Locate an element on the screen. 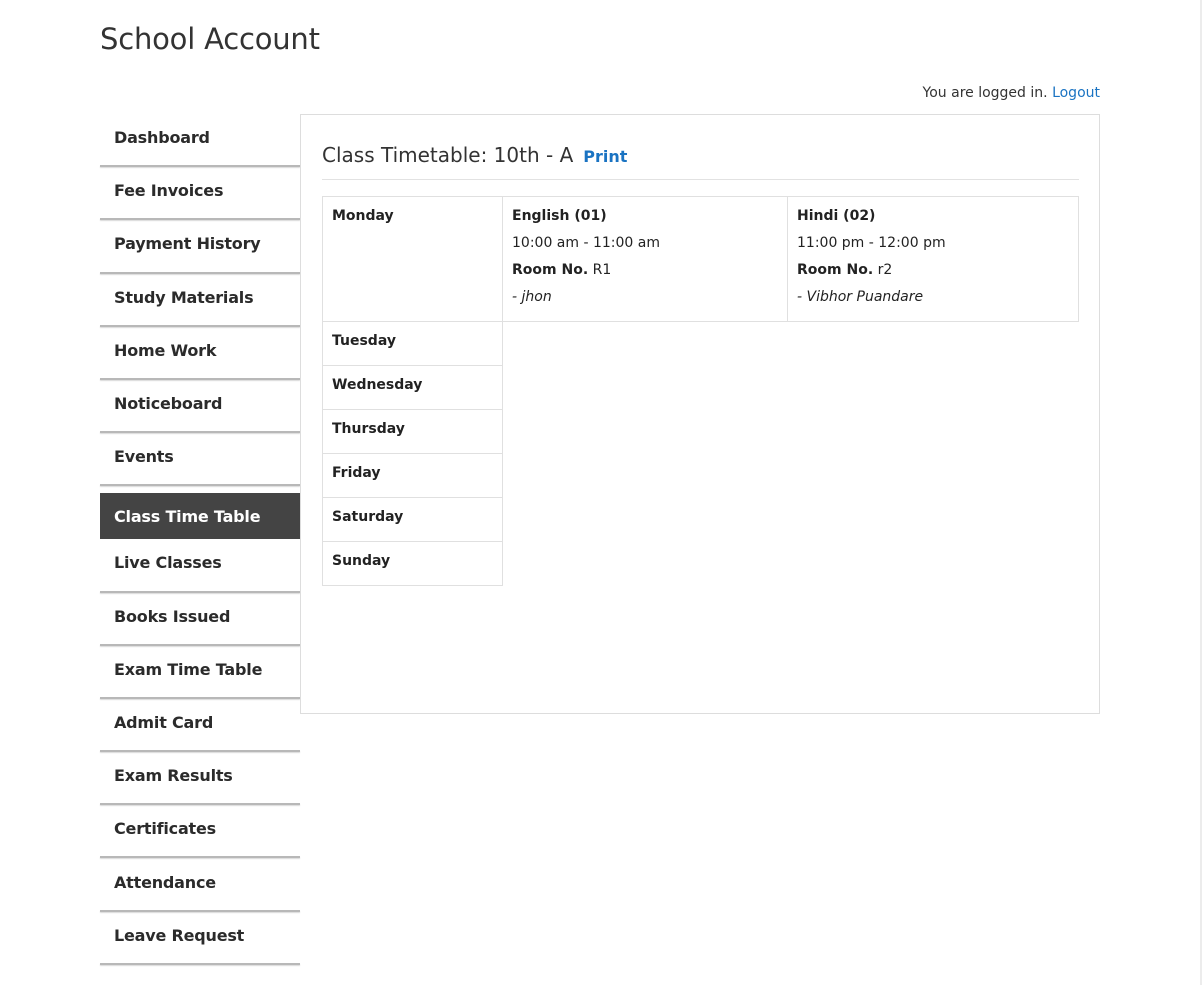  sidebar-item-home-work: Home Work is located at coordinates (200, 354).